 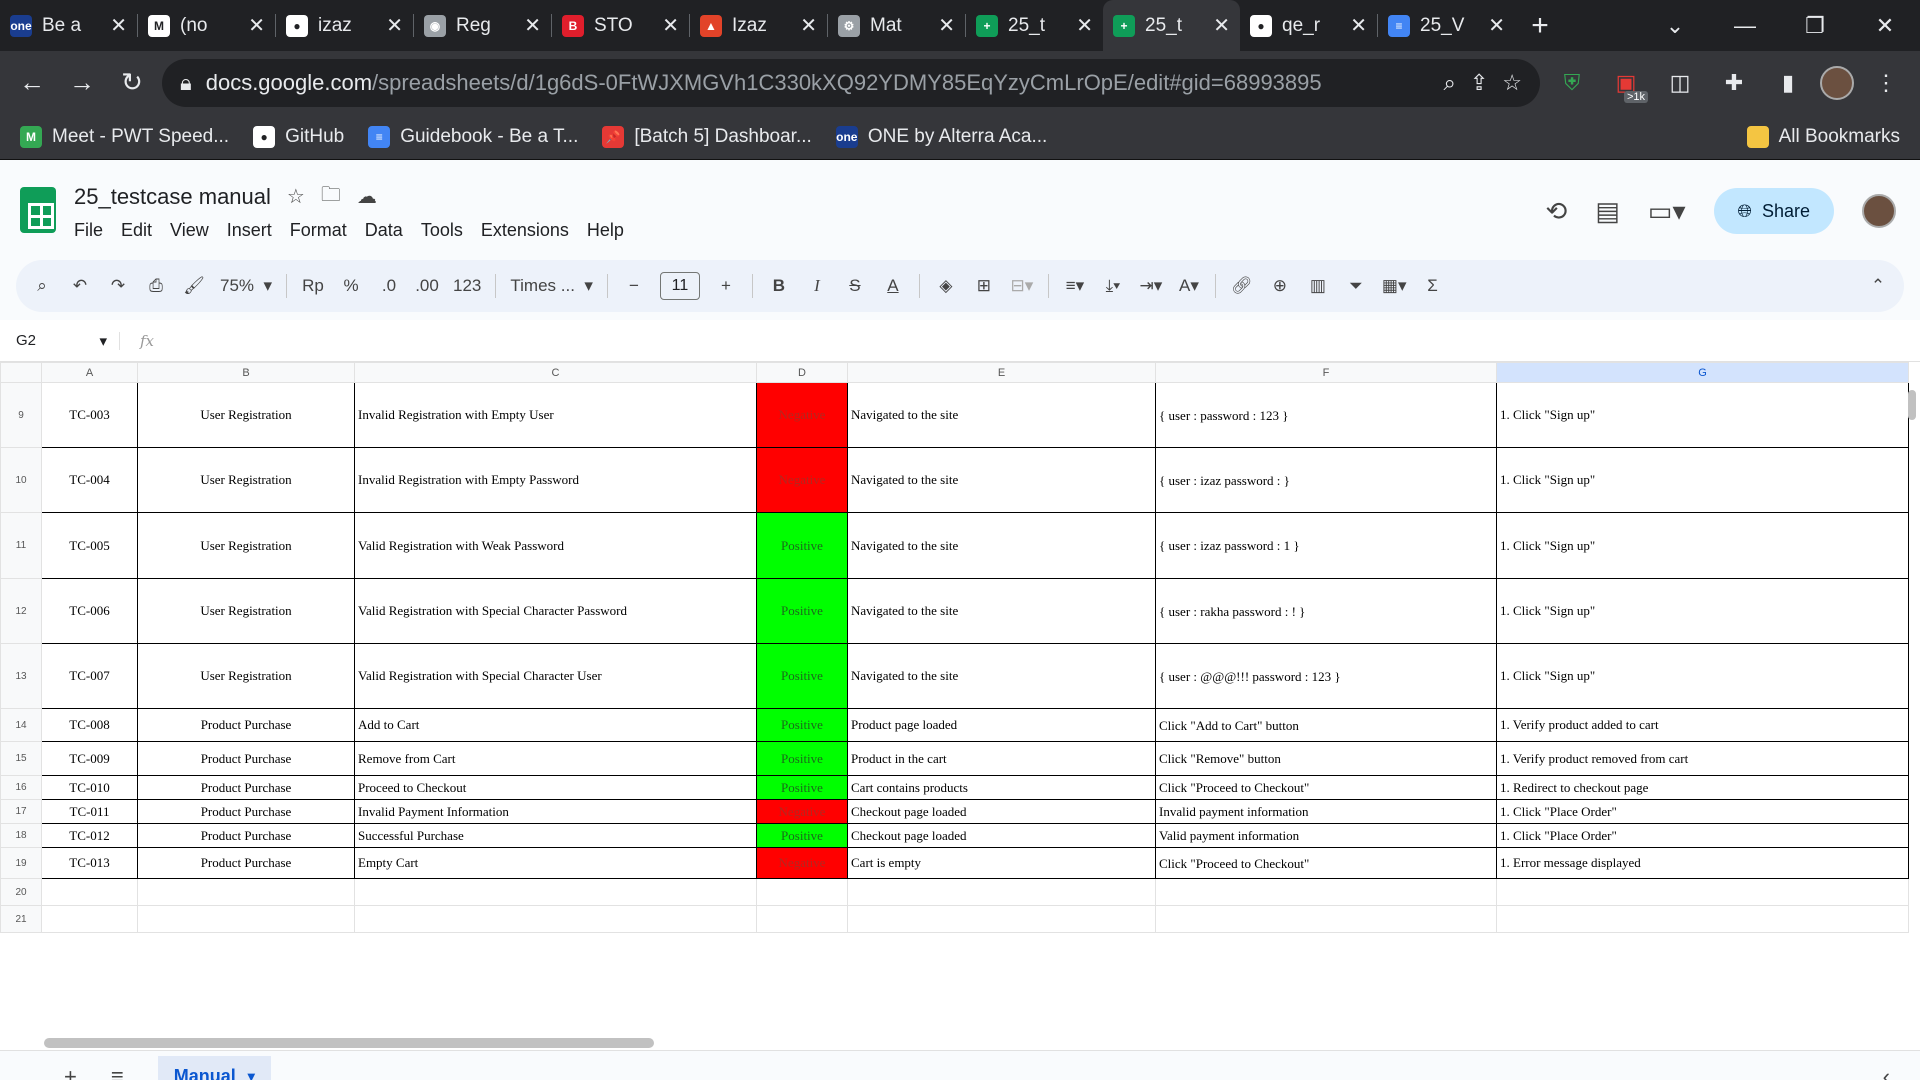 What do you see at coordinates (80, 286) in the screenshot?
I see `undo-icon: ↶` at bounding box center [80, 286].